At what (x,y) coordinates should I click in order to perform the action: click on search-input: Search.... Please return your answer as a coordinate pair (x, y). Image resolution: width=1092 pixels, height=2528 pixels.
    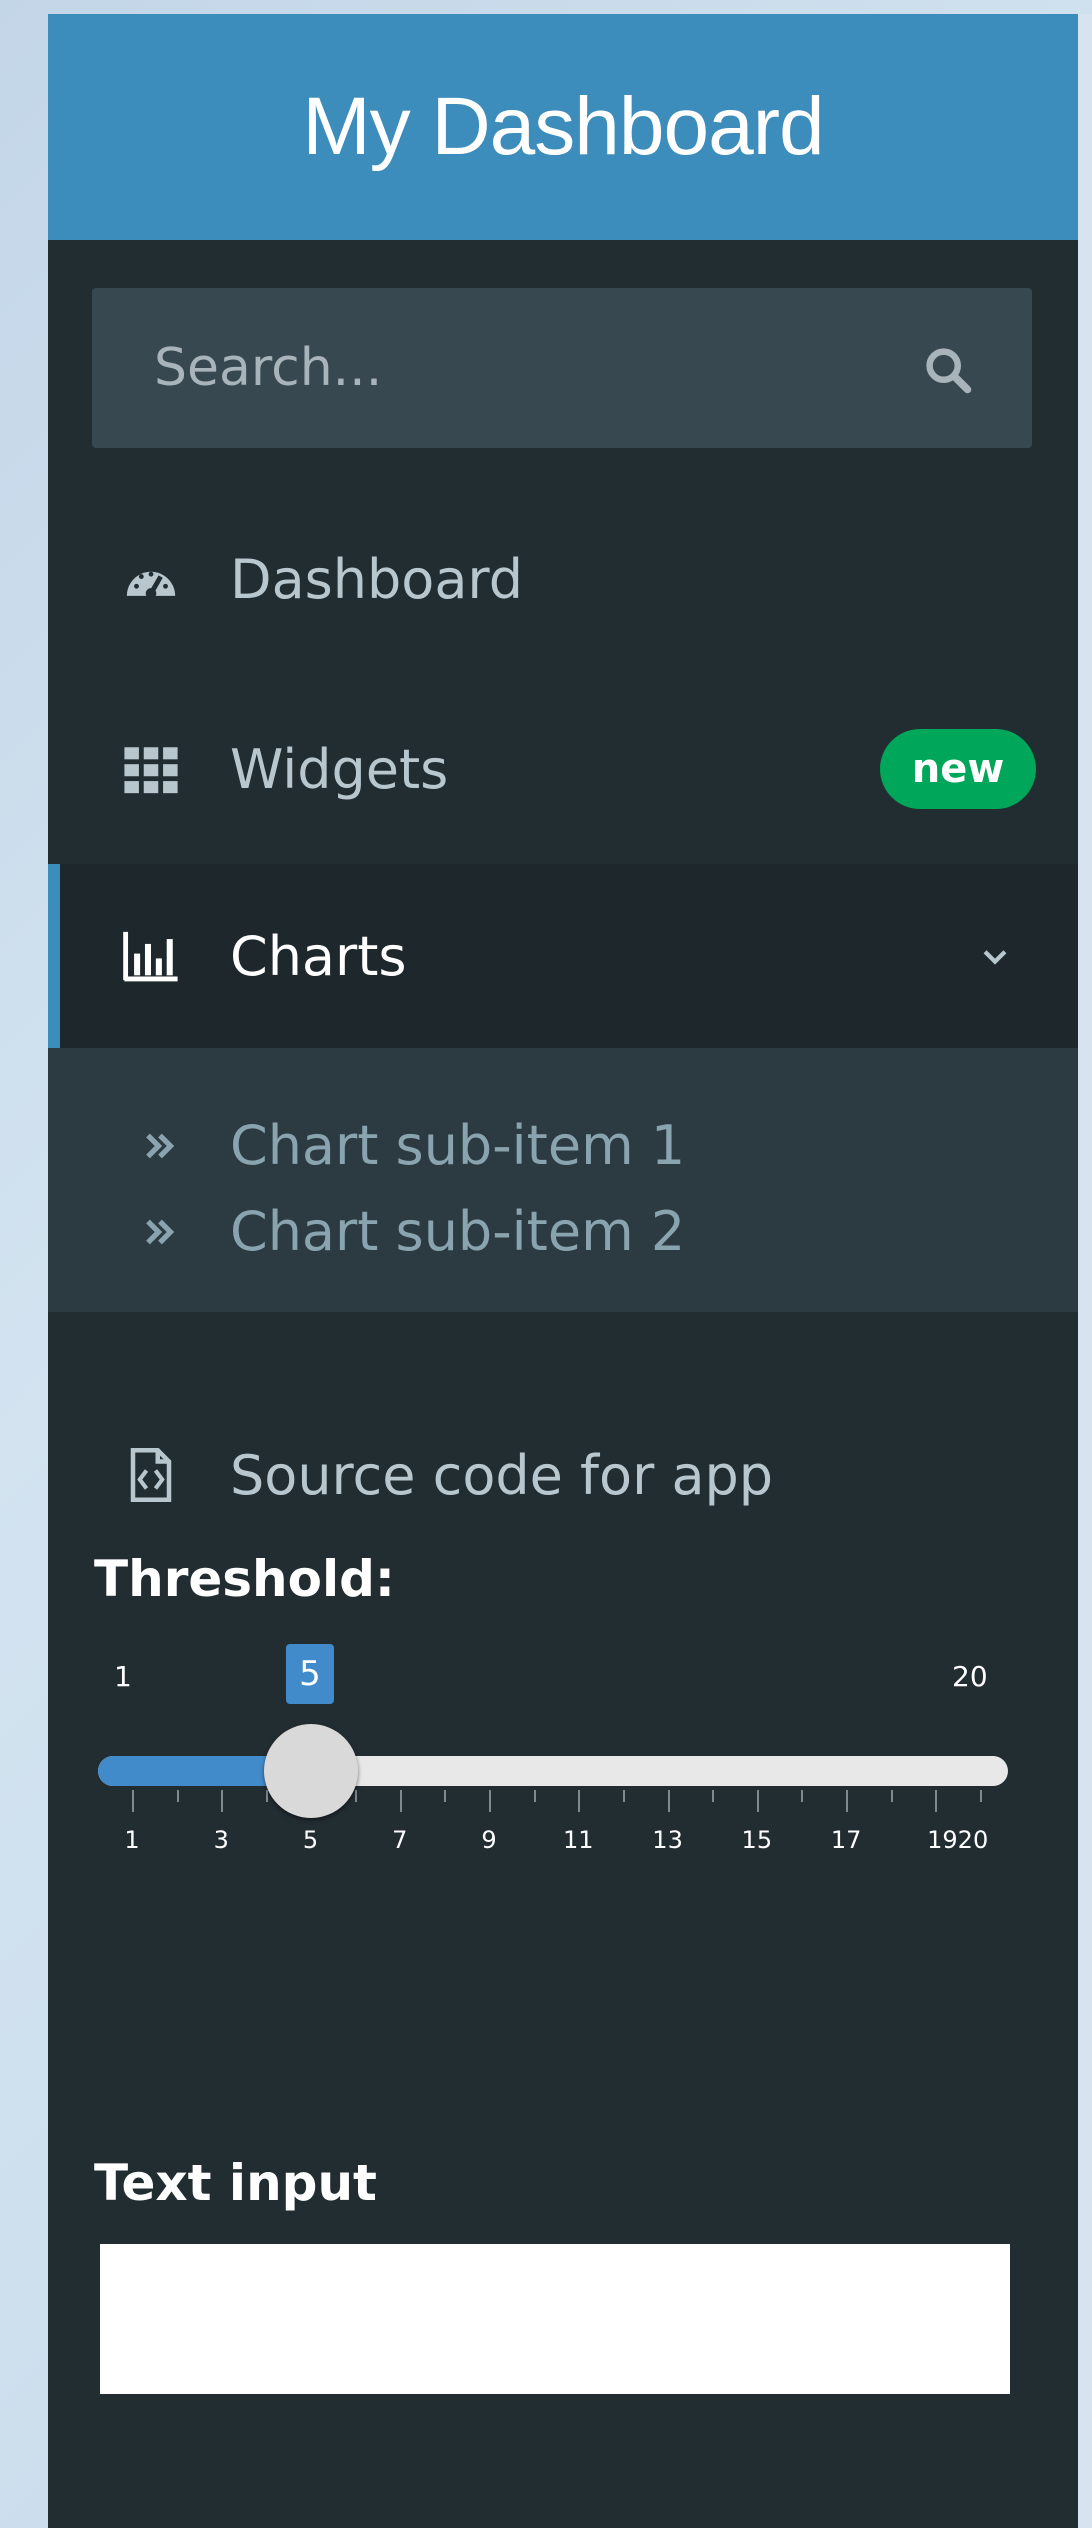
    Looking at the image, I should click on (268, 368).